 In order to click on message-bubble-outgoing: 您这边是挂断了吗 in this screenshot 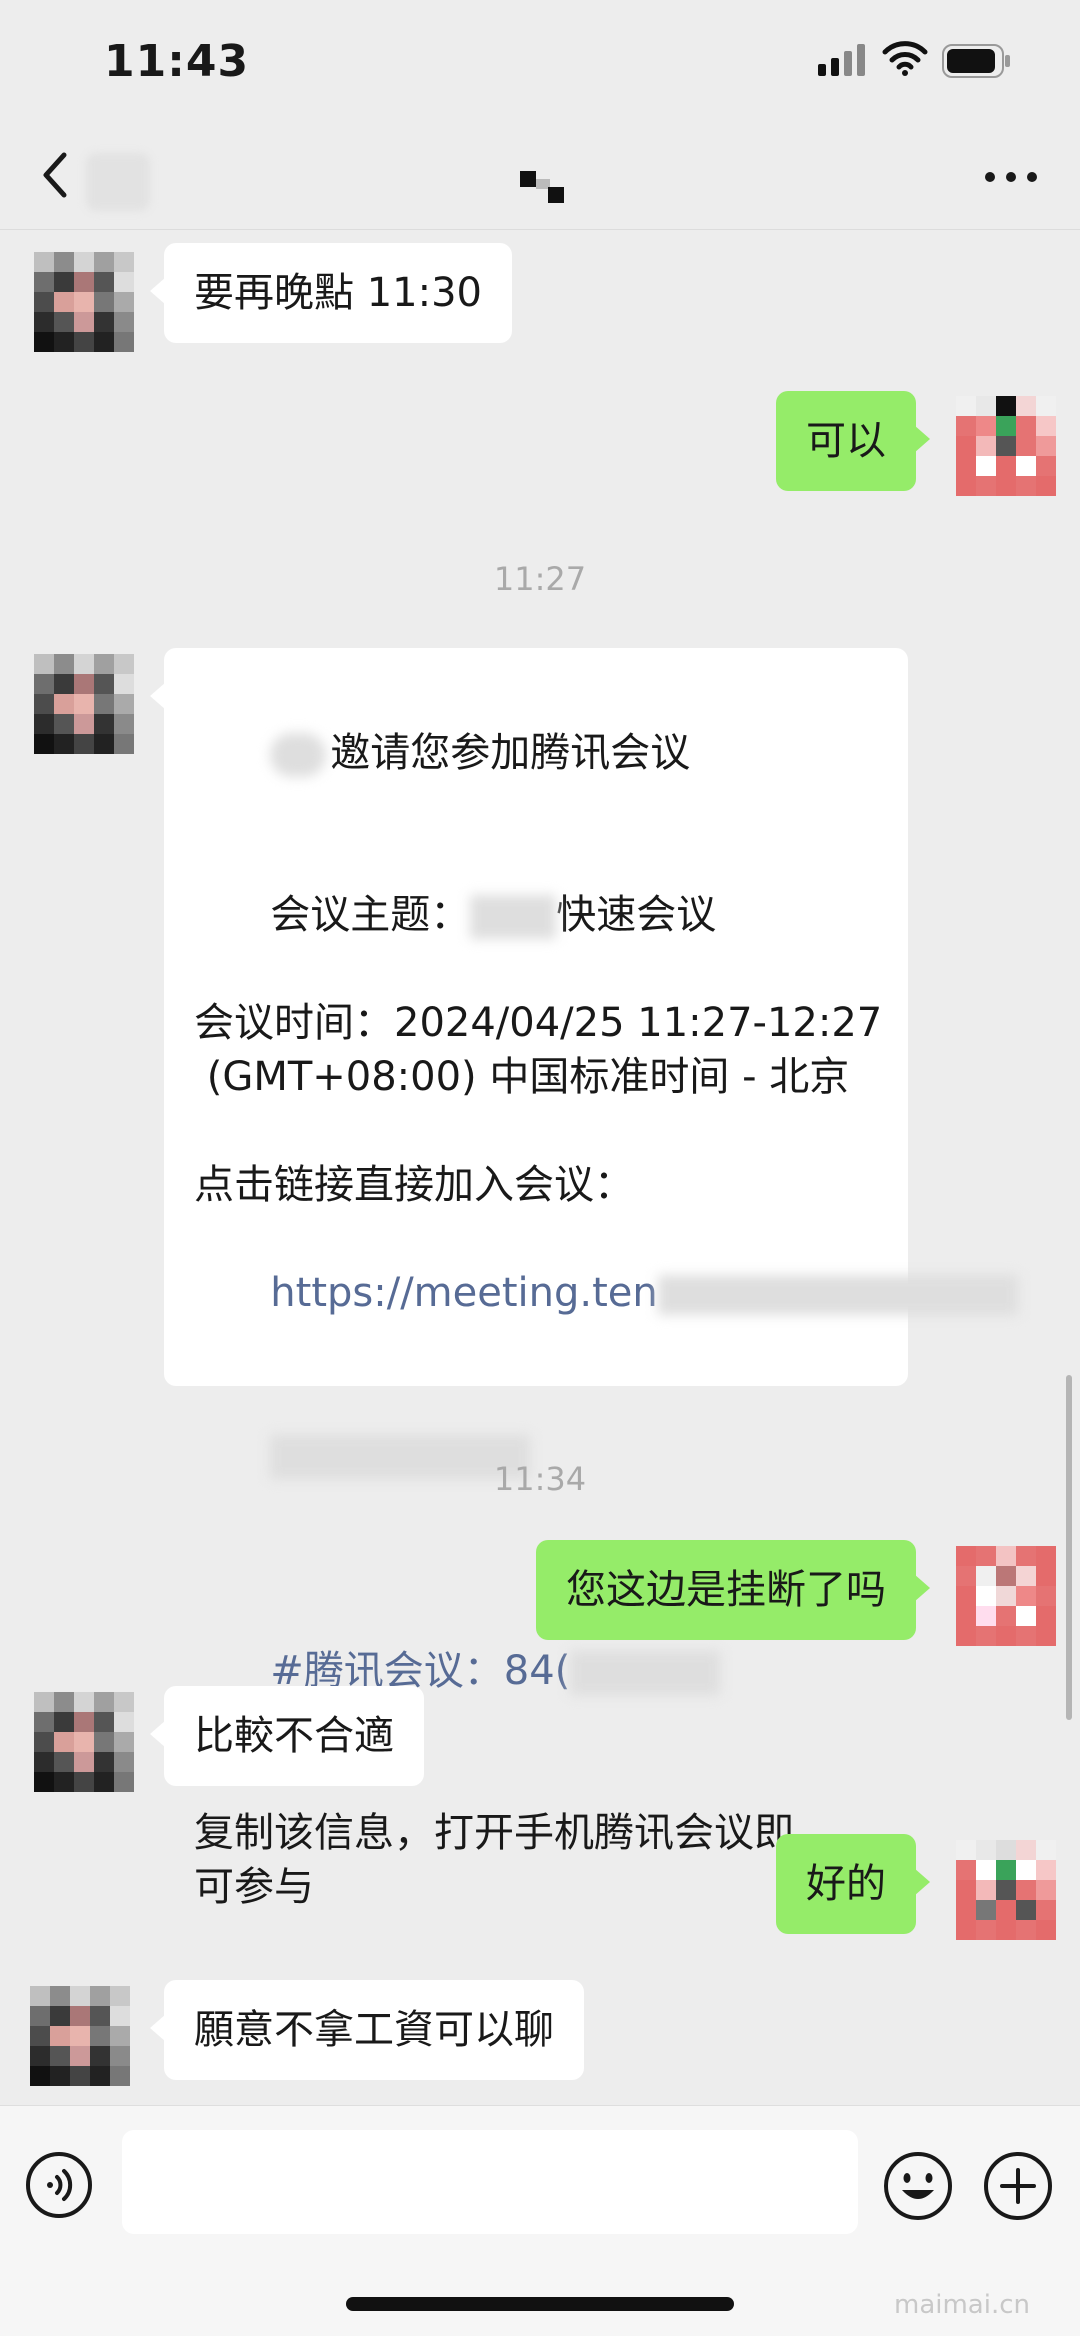, I will do `click(733, 1590)`.